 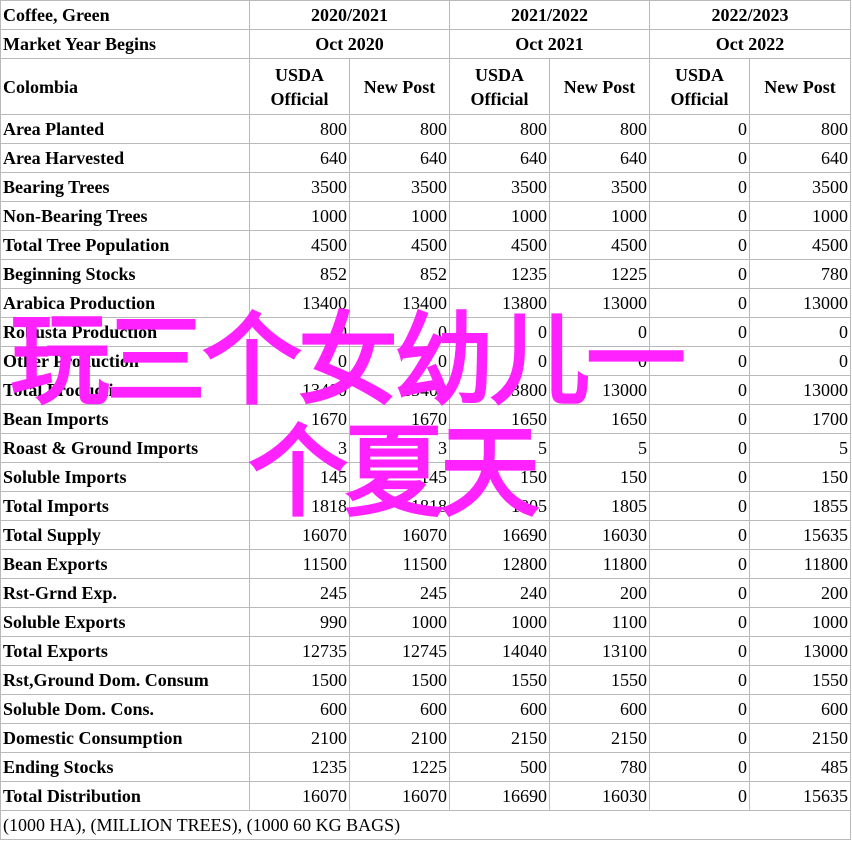 I want to click on row-label: Robusta Production, so click(x=125, y=332).